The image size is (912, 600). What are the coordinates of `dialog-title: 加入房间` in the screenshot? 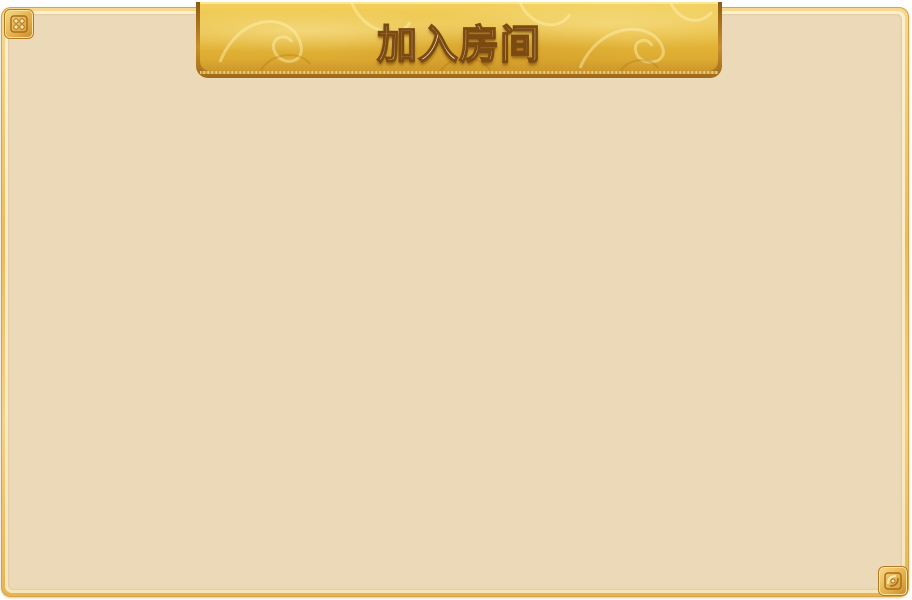 It's located at (458, 45).